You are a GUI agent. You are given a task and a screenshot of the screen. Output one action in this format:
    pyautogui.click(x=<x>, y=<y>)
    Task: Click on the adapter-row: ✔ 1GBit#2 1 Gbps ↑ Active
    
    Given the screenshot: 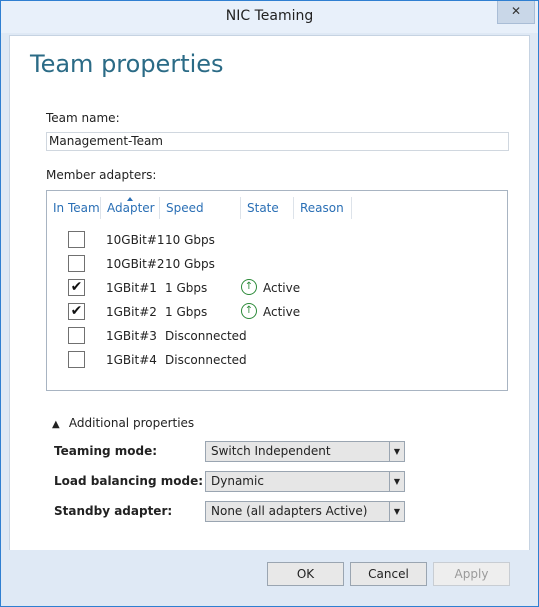 What is the action you would take?
    pyautogui.click(x=277, y=312)
    